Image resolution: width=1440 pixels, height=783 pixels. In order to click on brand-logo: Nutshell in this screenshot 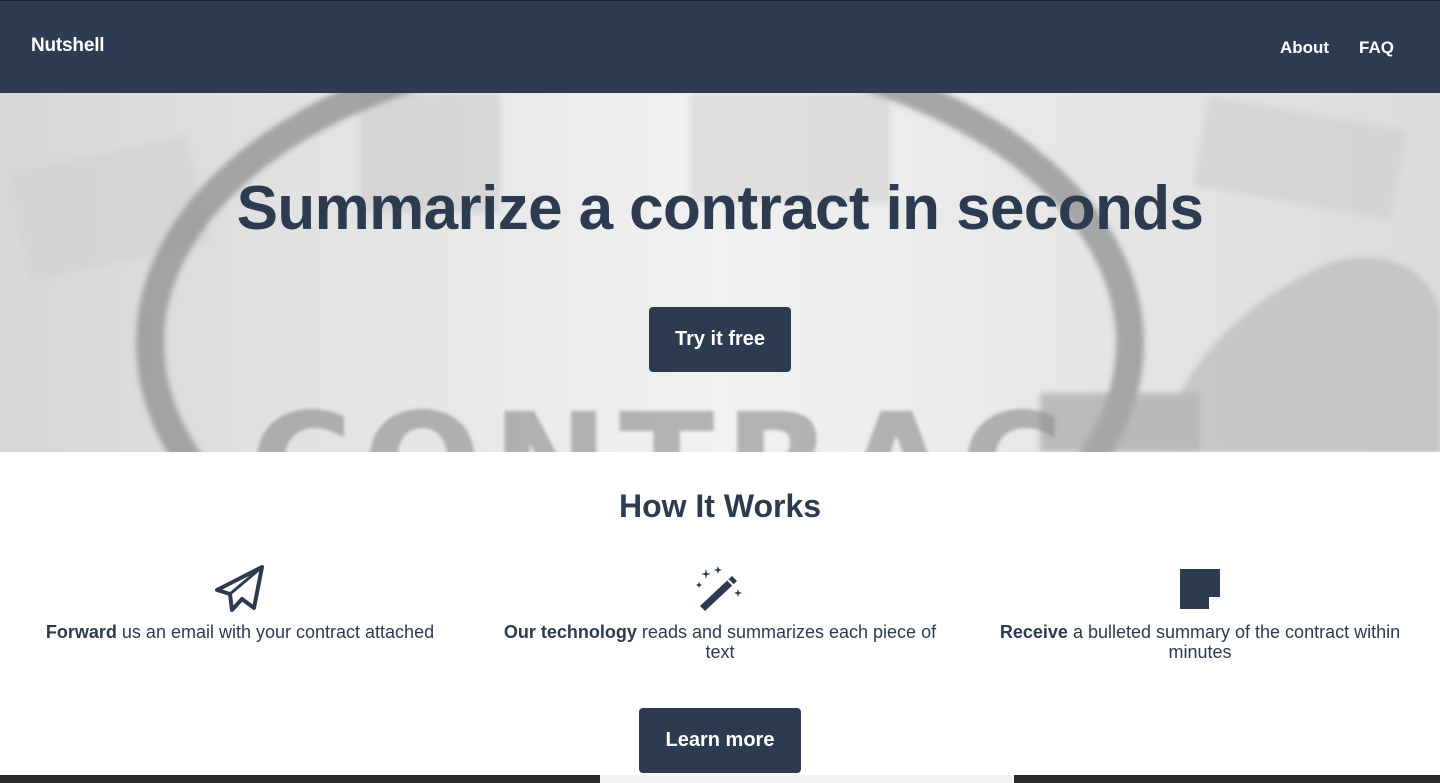, I will do `click(68, 46)`.